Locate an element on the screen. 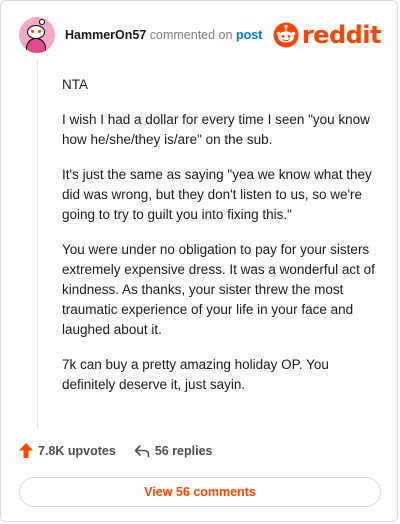  comment-meta: HammerOn57 commented on post is located at coordinates (169, 35).